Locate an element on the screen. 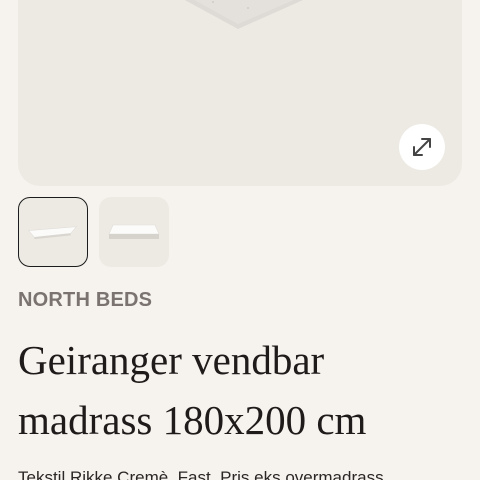 This screenshot has width=480, height=480. expand-image-button is located at coordinates (422, 147).